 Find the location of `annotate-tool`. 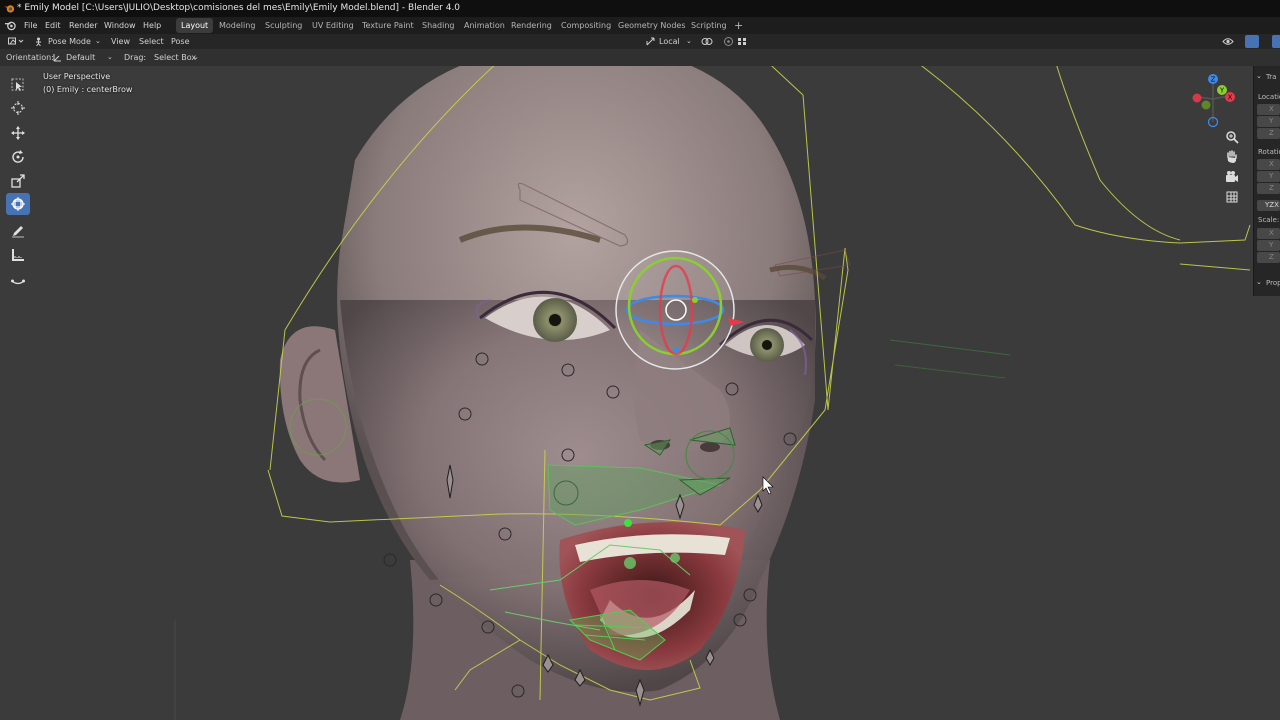

annotate-tool is located at coordinates (18, 231).